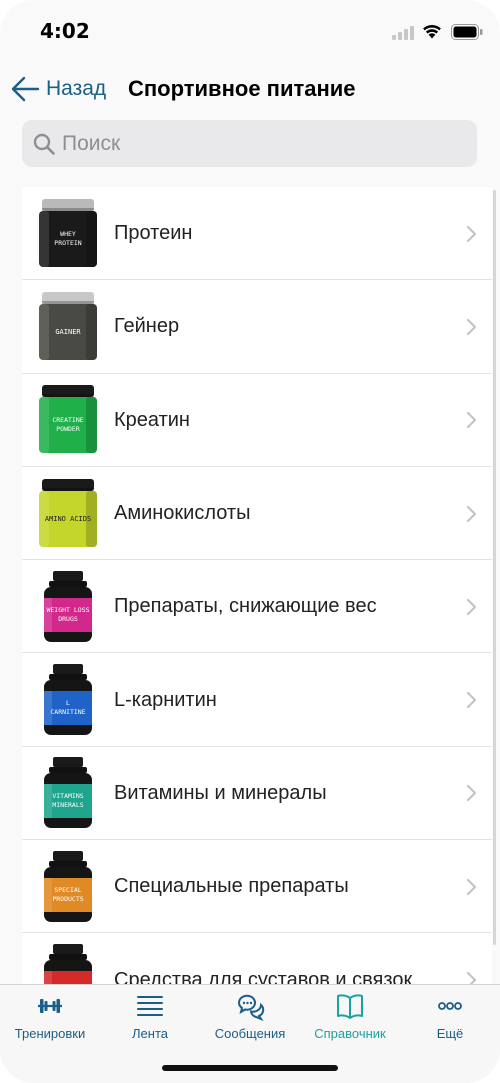 The image size is (500, 1083). Describe the element at coordinates (25, 89) in the screenshot. I see `arrow-left-icon` at that location.